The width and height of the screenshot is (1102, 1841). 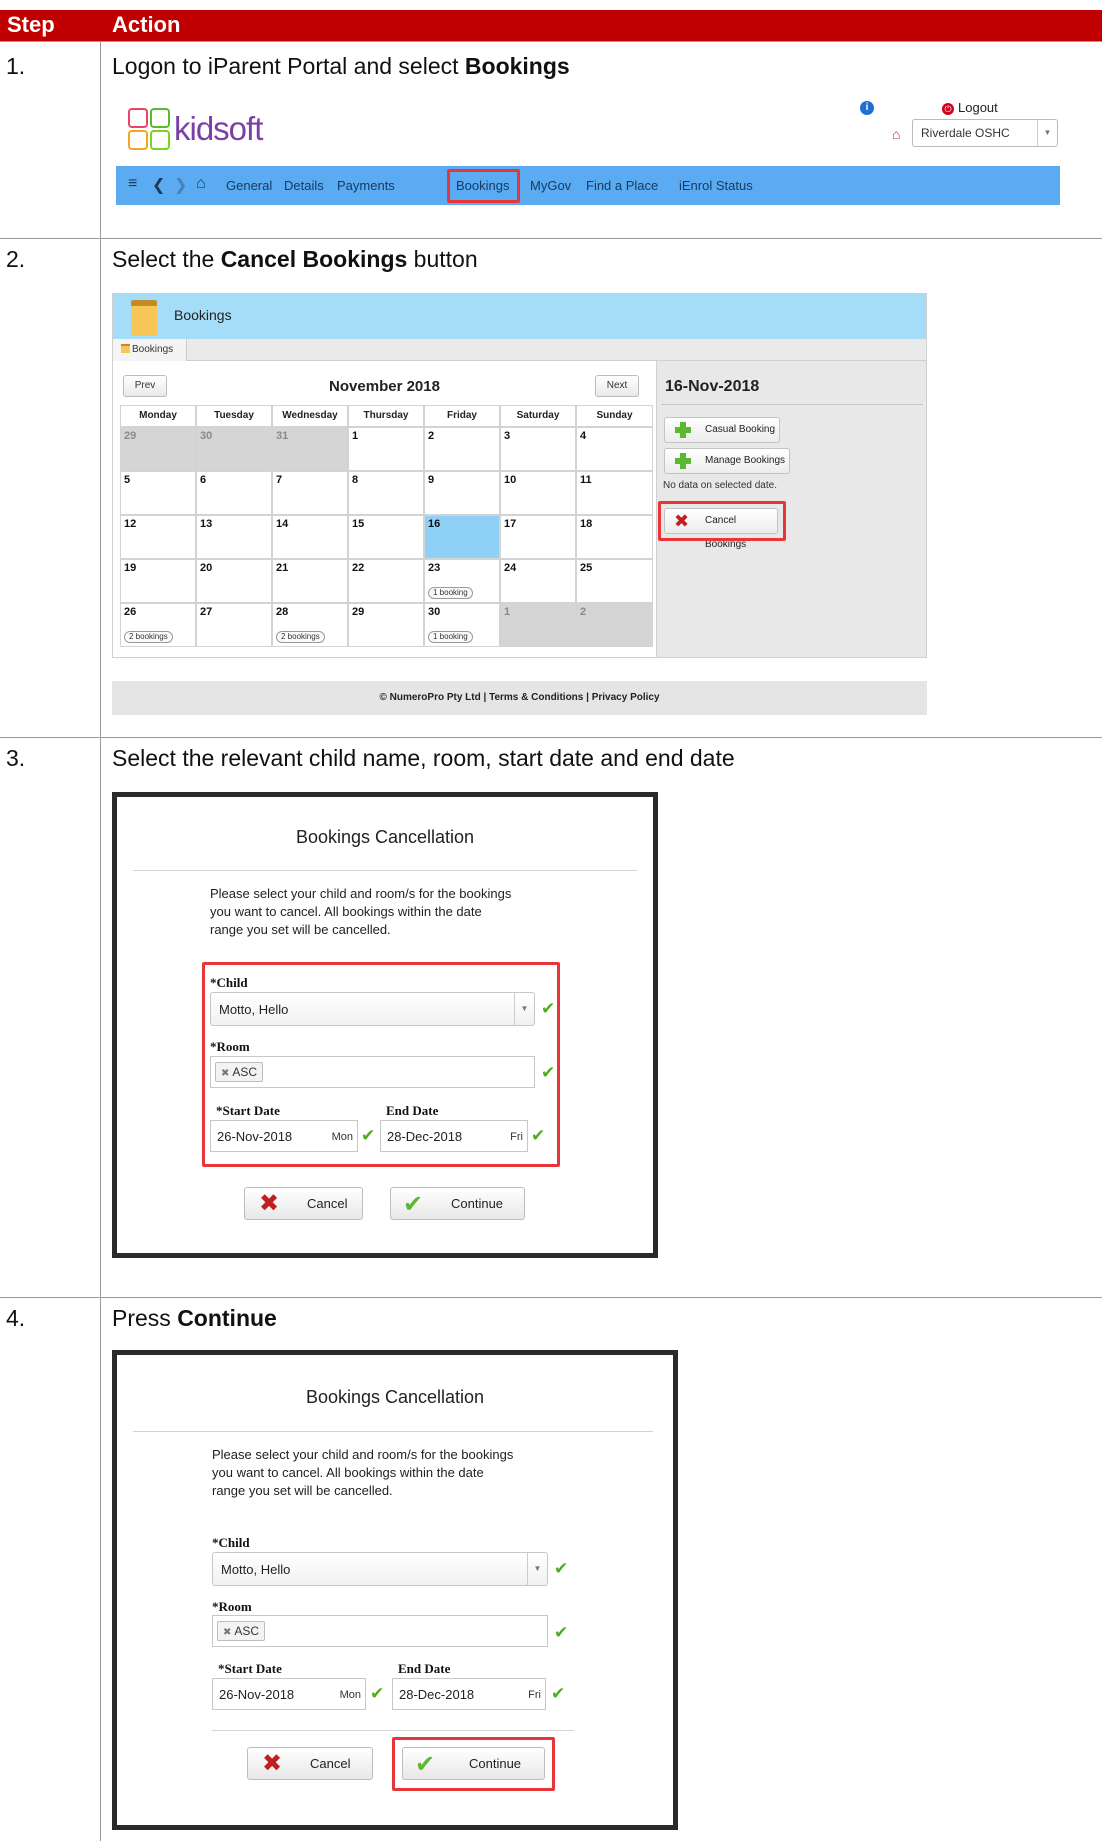 I want to click on calendar-day: 8, so click(x=386, y=493).